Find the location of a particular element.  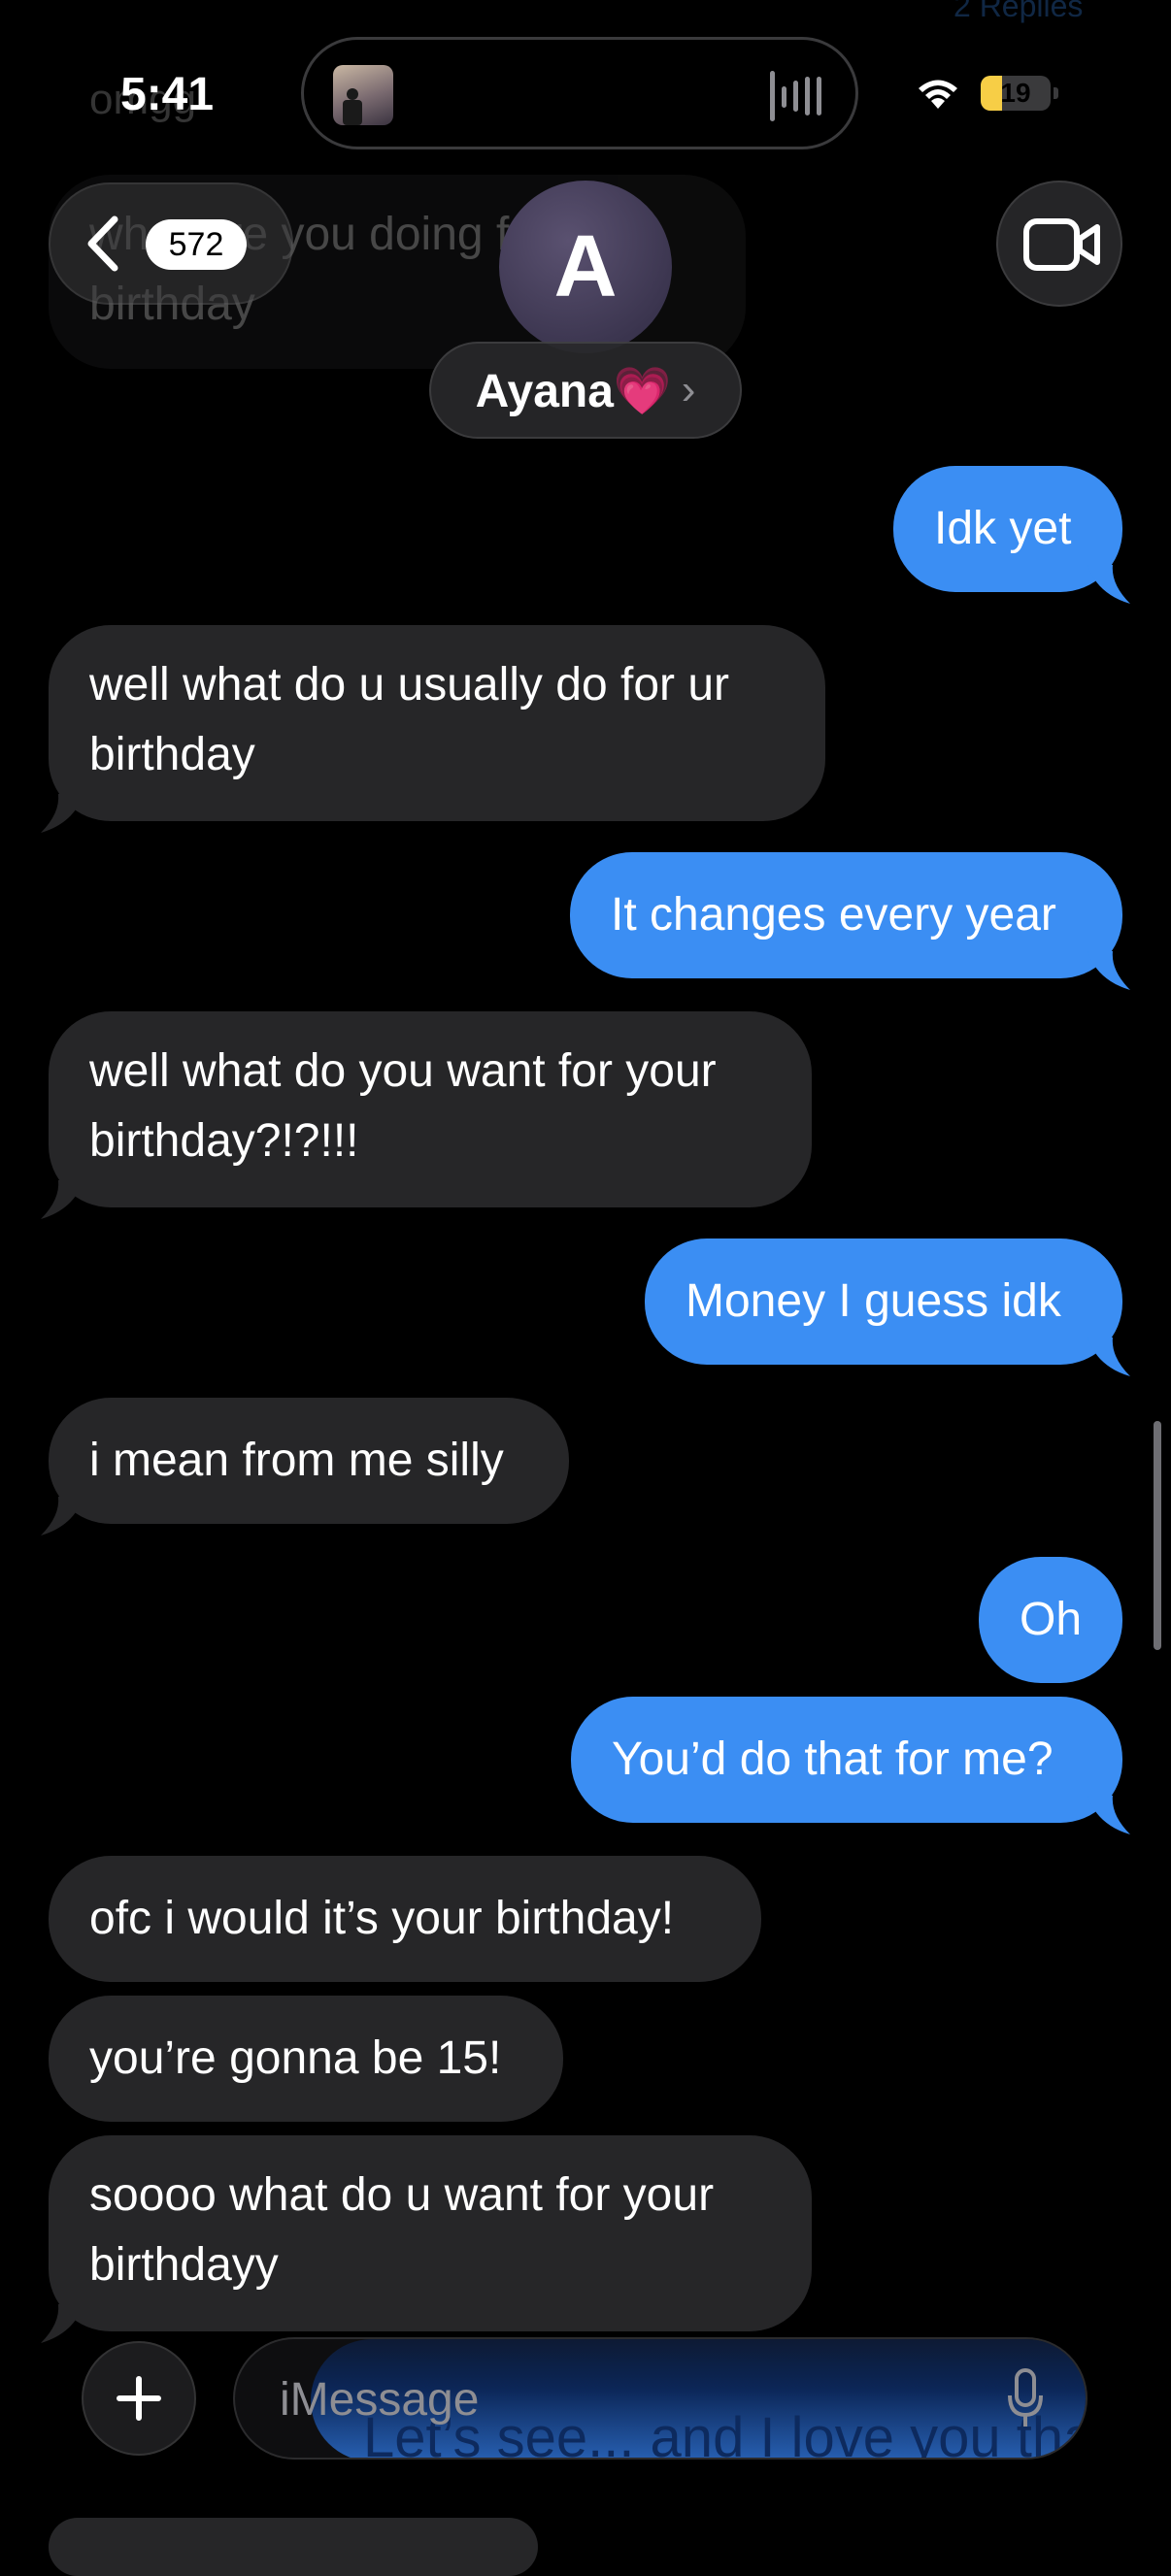

message-text: i mean from me silly is located at coordinates (296, 1460).